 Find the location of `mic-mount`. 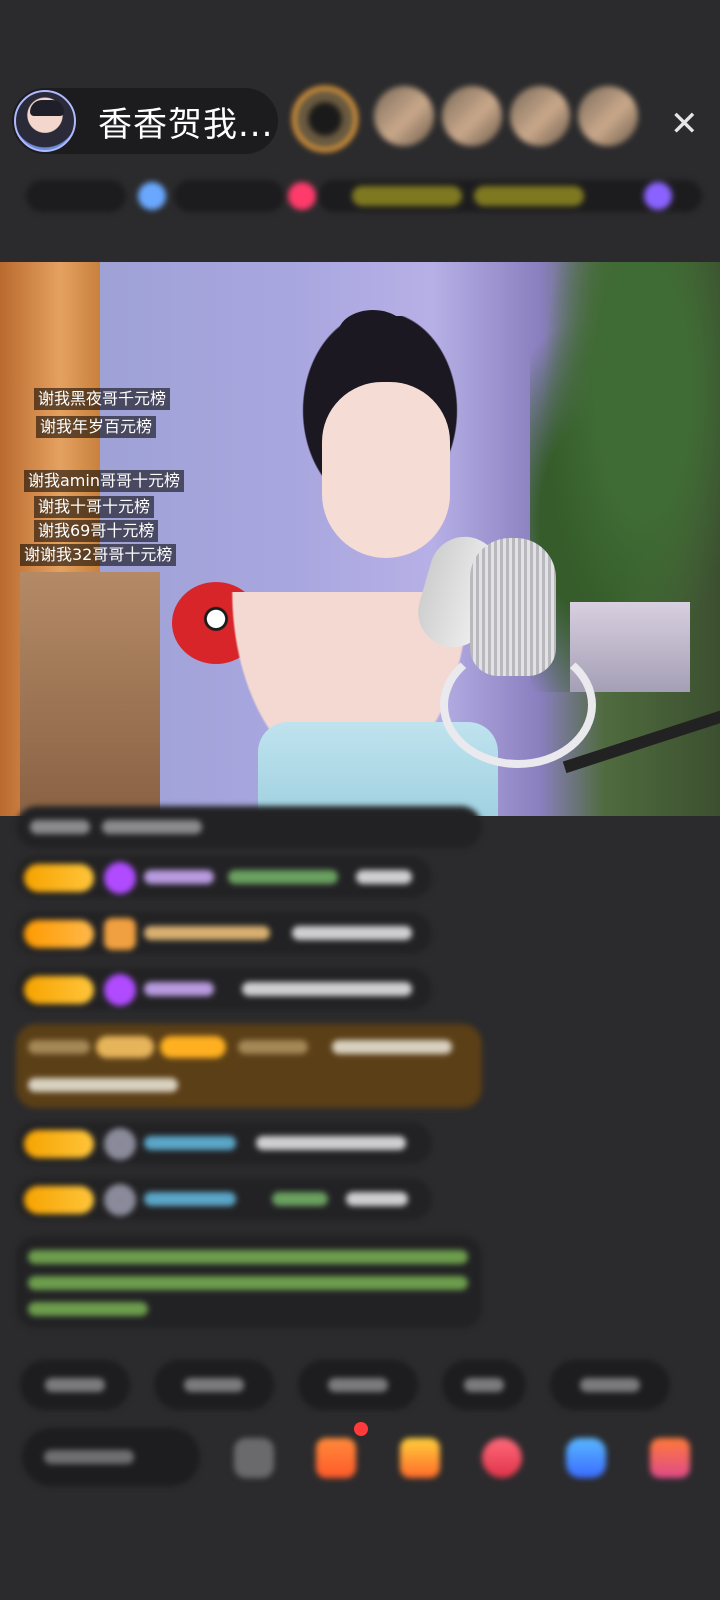

mic-mount is located at coordinates (518, 705).